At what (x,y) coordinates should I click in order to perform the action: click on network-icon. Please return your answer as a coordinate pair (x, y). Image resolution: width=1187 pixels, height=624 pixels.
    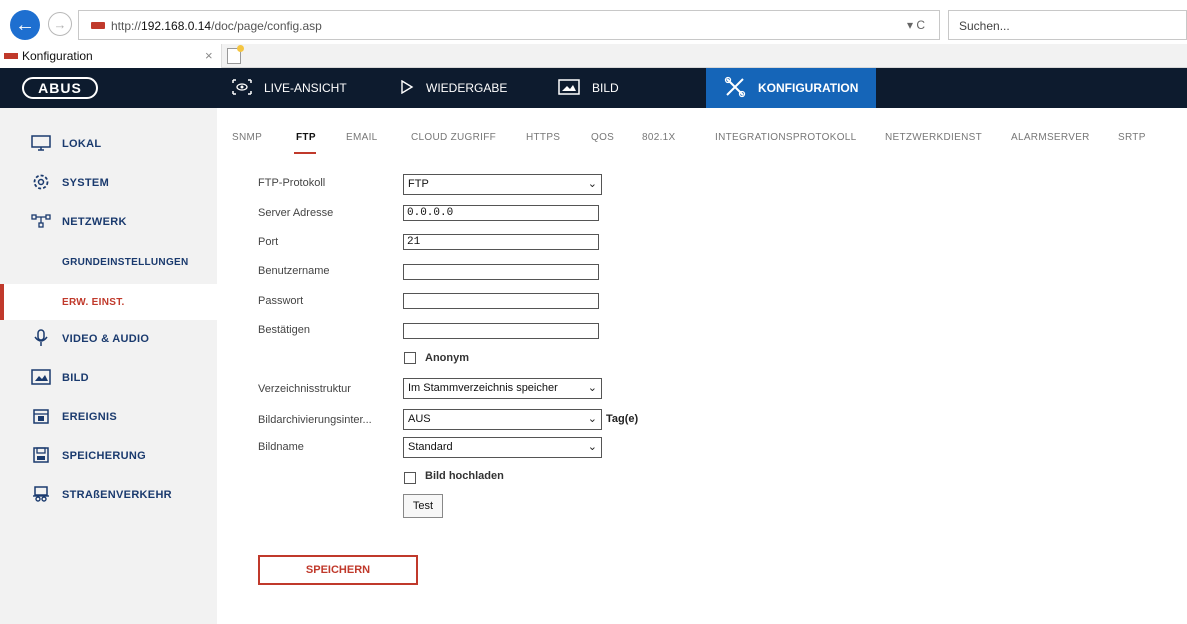
    Looking at the image, I should click on (41, 222).